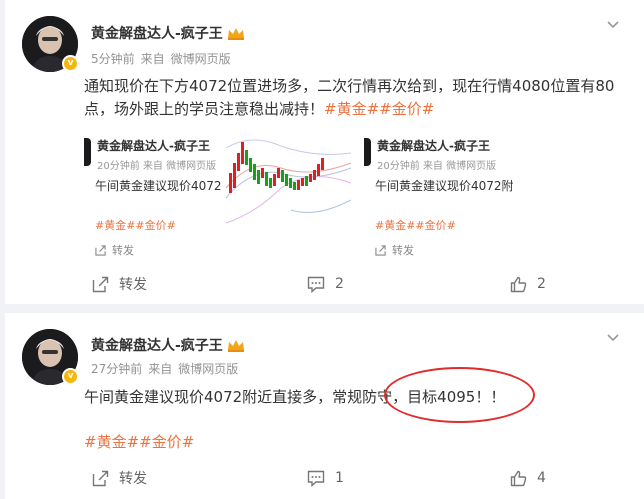 Image resolution: width=644 pixels, height=499 pixels. What do you see at coordinates (116, 369) in the screenshot?
I see `post-time: 27分钟前` at bounding box center [116, 369].